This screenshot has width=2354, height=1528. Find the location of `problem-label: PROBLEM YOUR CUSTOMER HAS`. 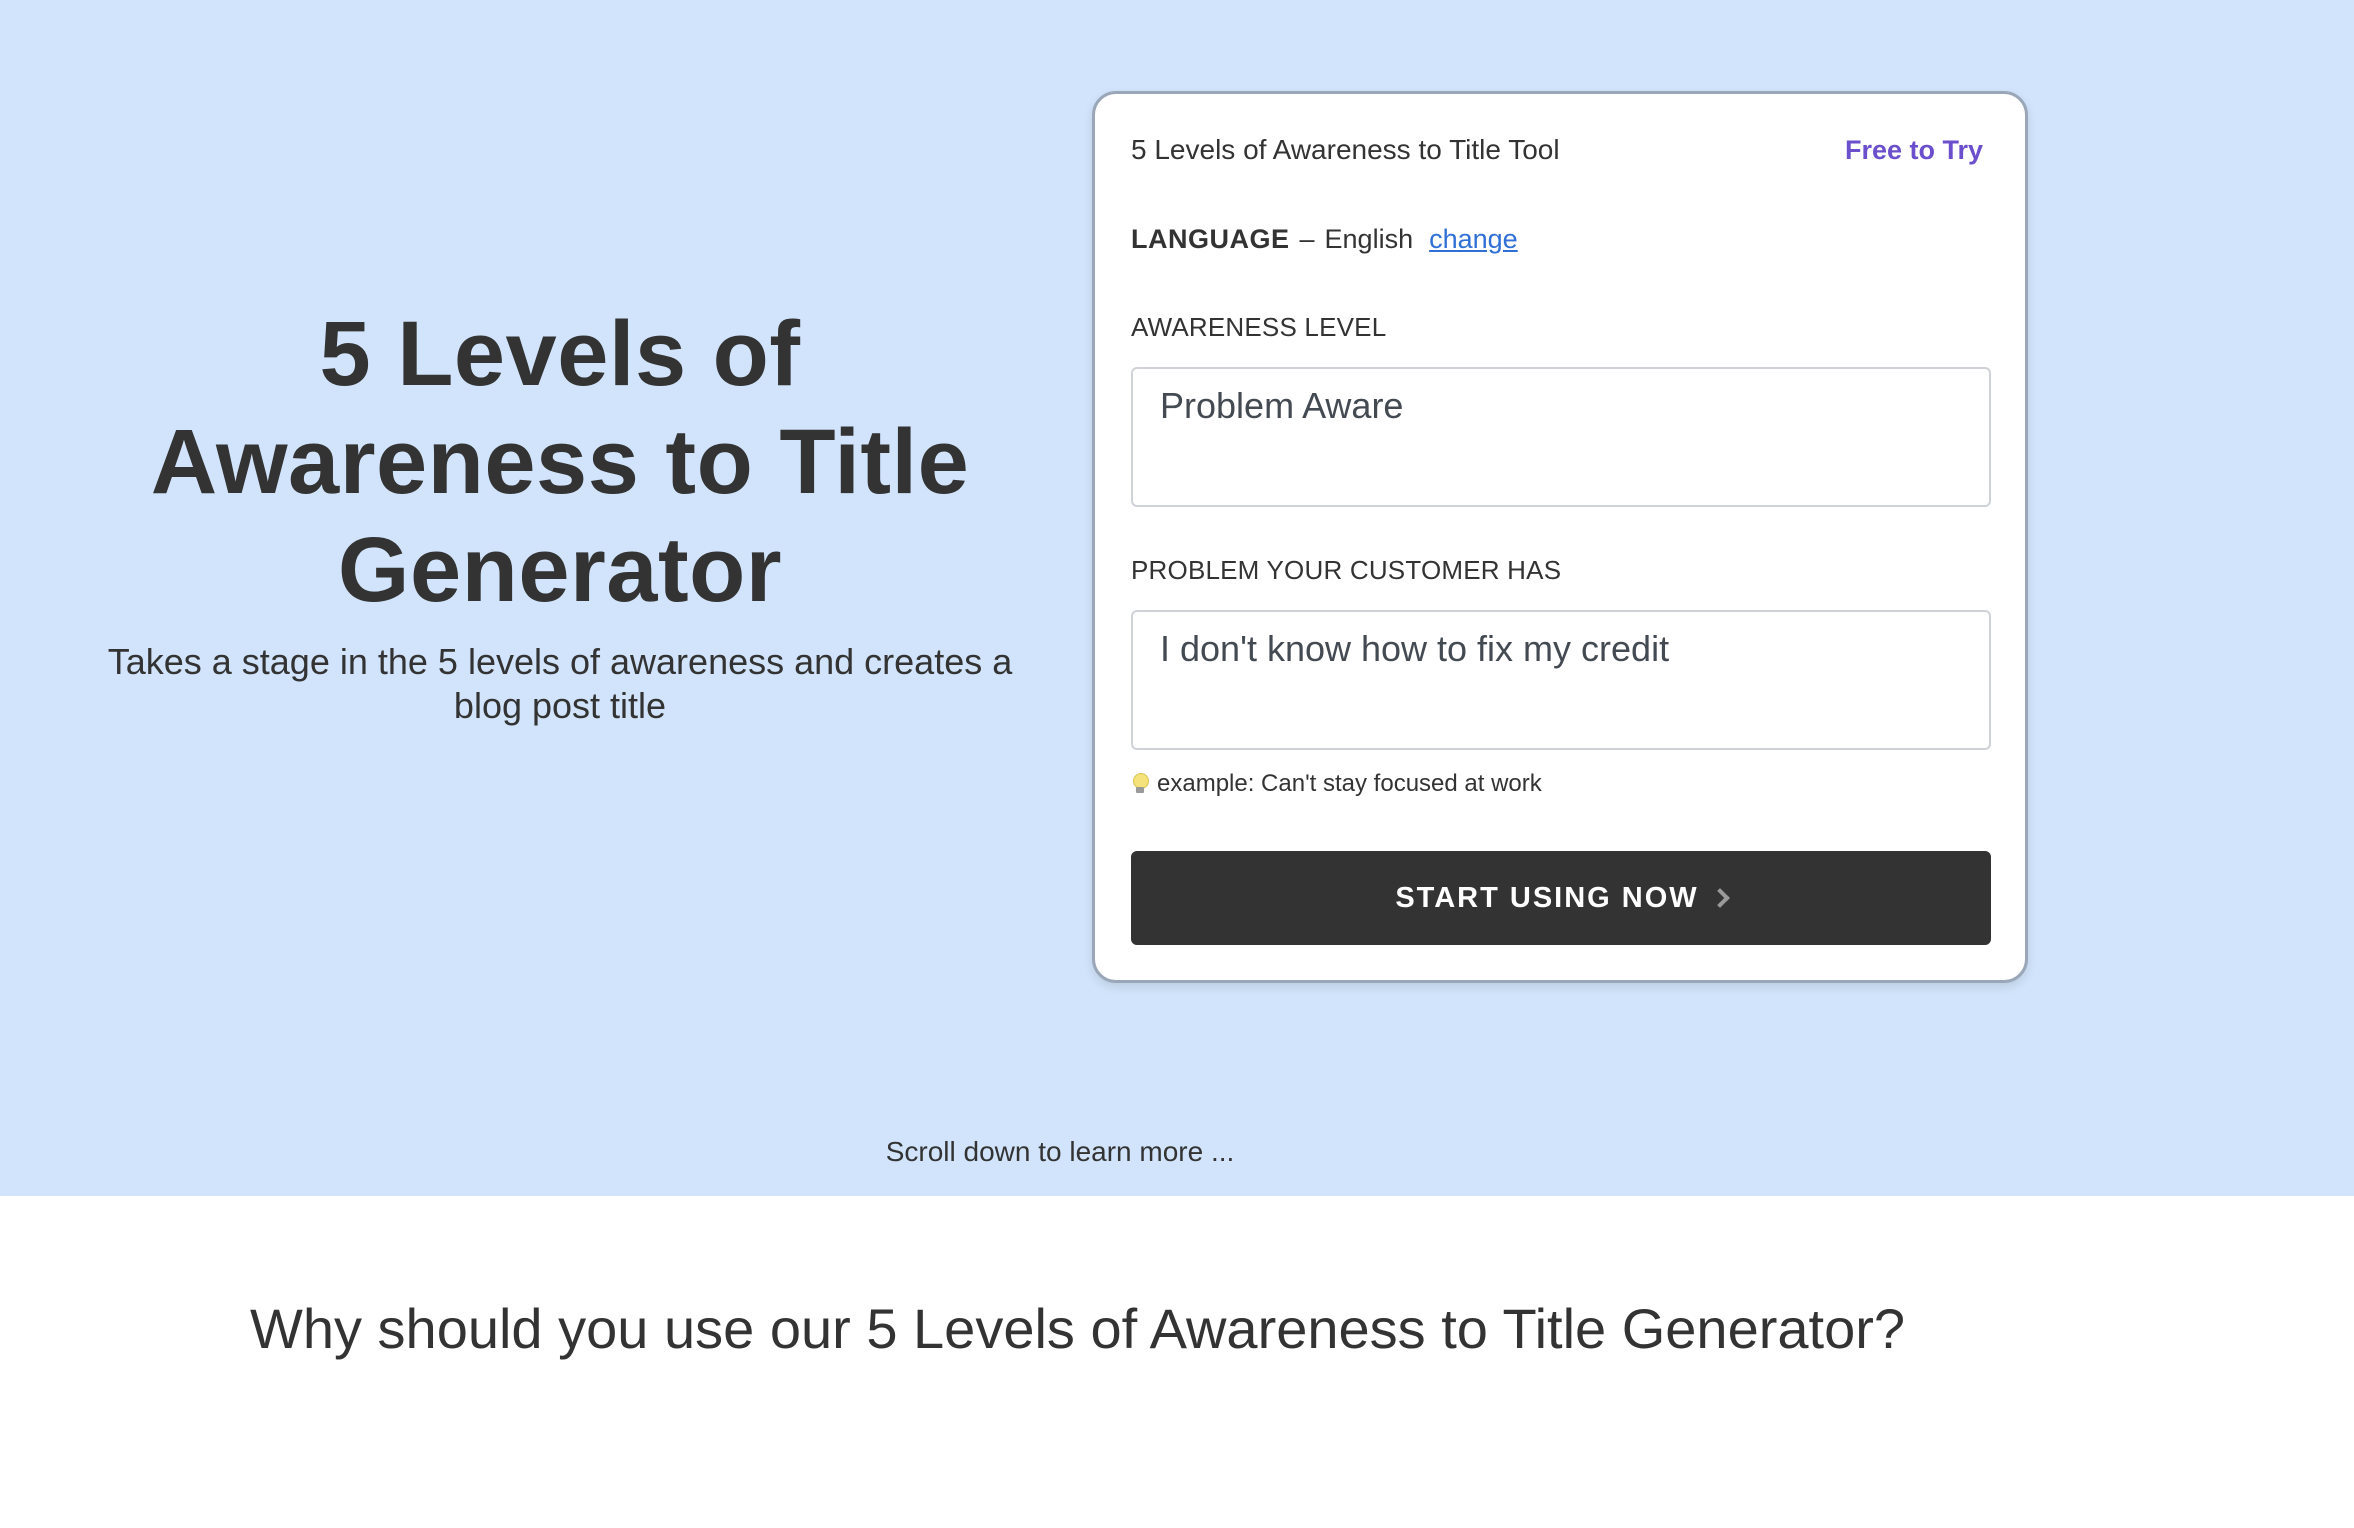

problem-label: PROBLEM YOUR CUSTOMER HAS is located at coordinates (1346, 570).